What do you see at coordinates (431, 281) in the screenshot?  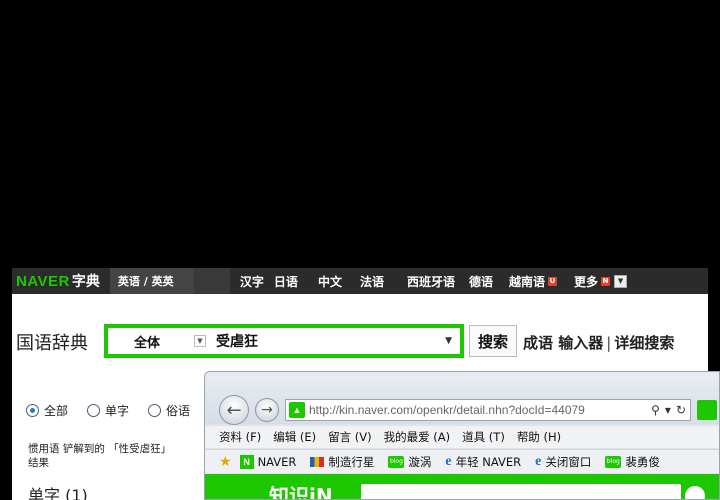 I see `nav-spanish: 西班牙语` at bounding box center [431, 281].